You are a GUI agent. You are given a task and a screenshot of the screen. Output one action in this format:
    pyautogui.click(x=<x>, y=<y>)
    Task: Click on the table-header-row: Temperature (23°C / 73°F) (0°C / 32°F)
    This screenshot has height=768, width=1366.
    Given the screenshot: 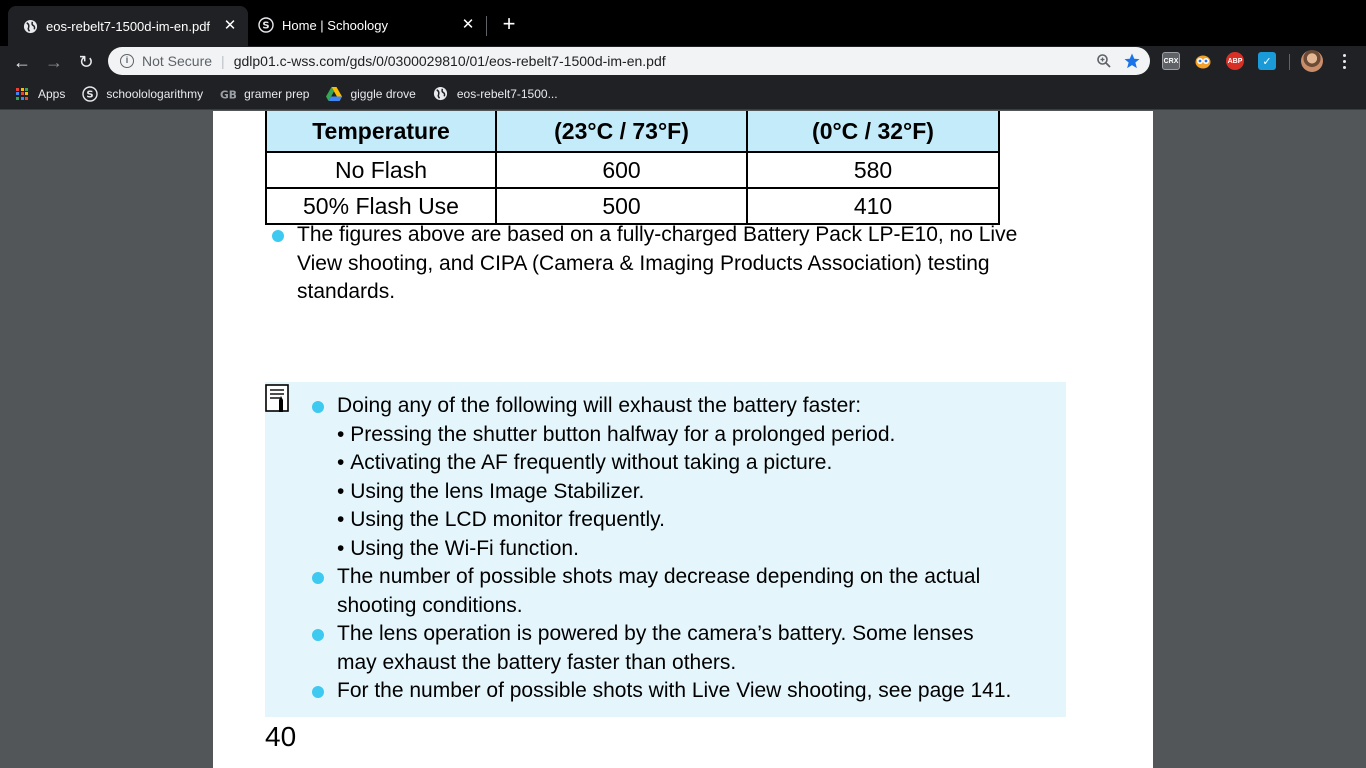 What is the action you would take?
    pyautogui.click(x=632, y=132)
    